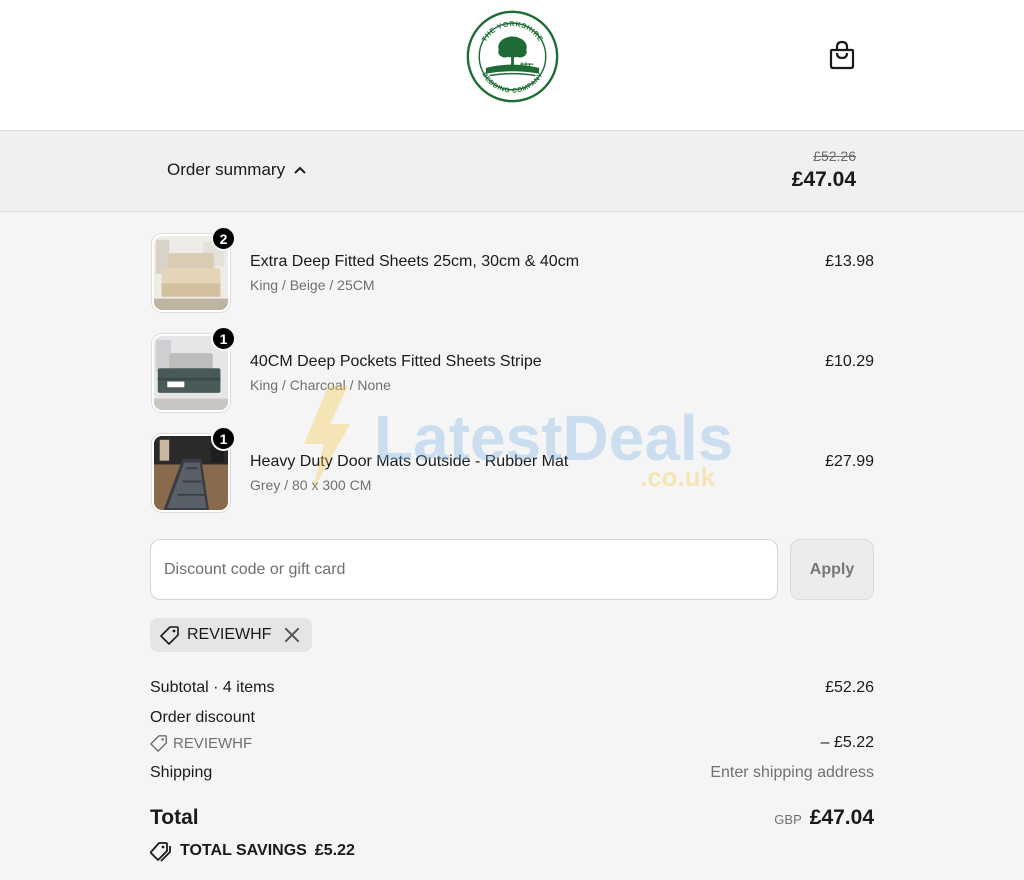 This screenshot has height=880, width=1024. I want to click on chevron-up-icon, so click(300, 170).